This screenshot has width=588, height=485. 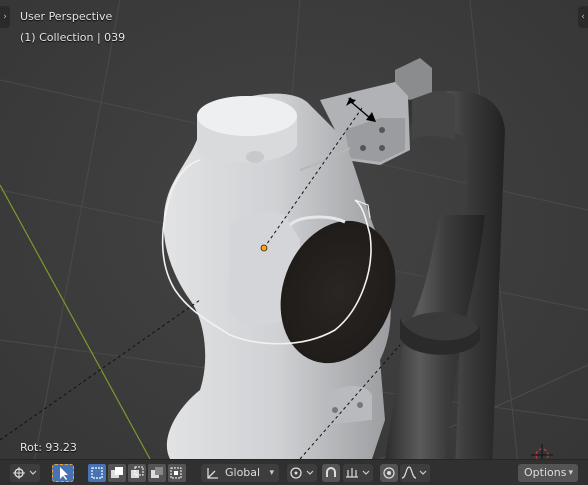 I want to click on falloff-dropdown, so click(x=415, y=473).